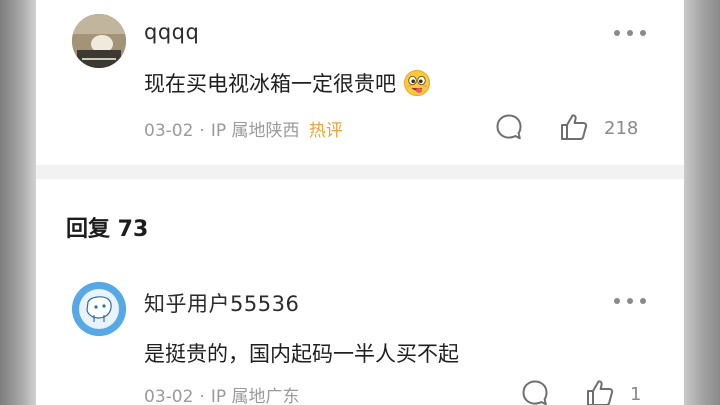 Image resolution: width=720 pixels, height=405 pixels. I want to click on reply-text: 是挺贵的，国内起码一半人买不起, so click(301, 354).